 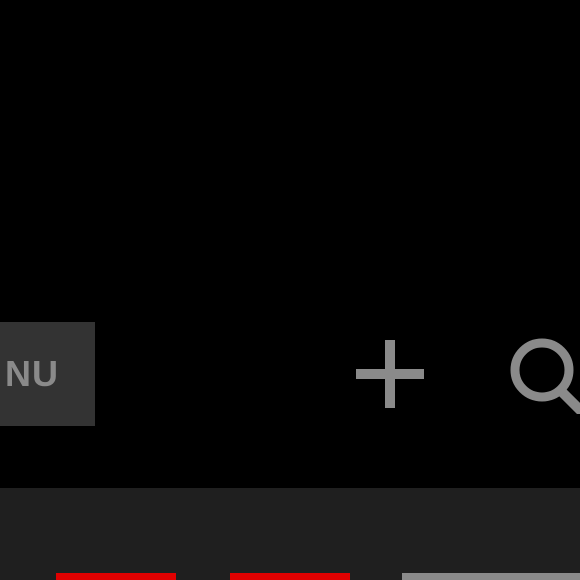 What do you see at coordinates (32, 373) in the screenshot?
I see `menu-button-label: NU` at bounding box center [32, 373].